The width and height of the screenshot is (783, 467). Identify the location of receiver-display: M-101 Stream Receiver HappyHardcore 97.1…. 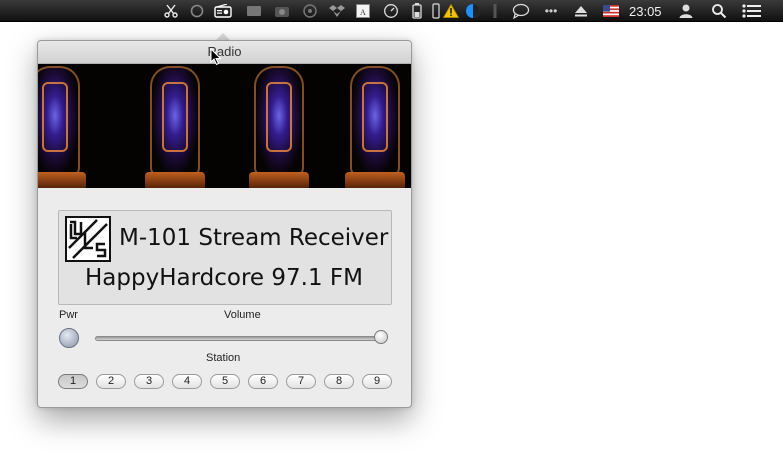
(225, 257).